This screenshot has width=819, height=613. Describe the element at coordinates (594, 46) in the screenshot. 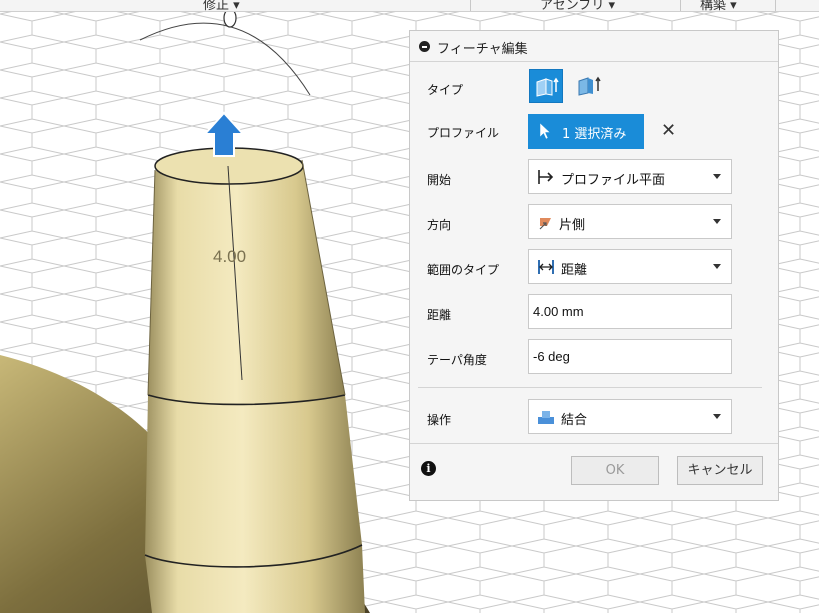

I see `panel-header: フィーチャ編集` at that location.